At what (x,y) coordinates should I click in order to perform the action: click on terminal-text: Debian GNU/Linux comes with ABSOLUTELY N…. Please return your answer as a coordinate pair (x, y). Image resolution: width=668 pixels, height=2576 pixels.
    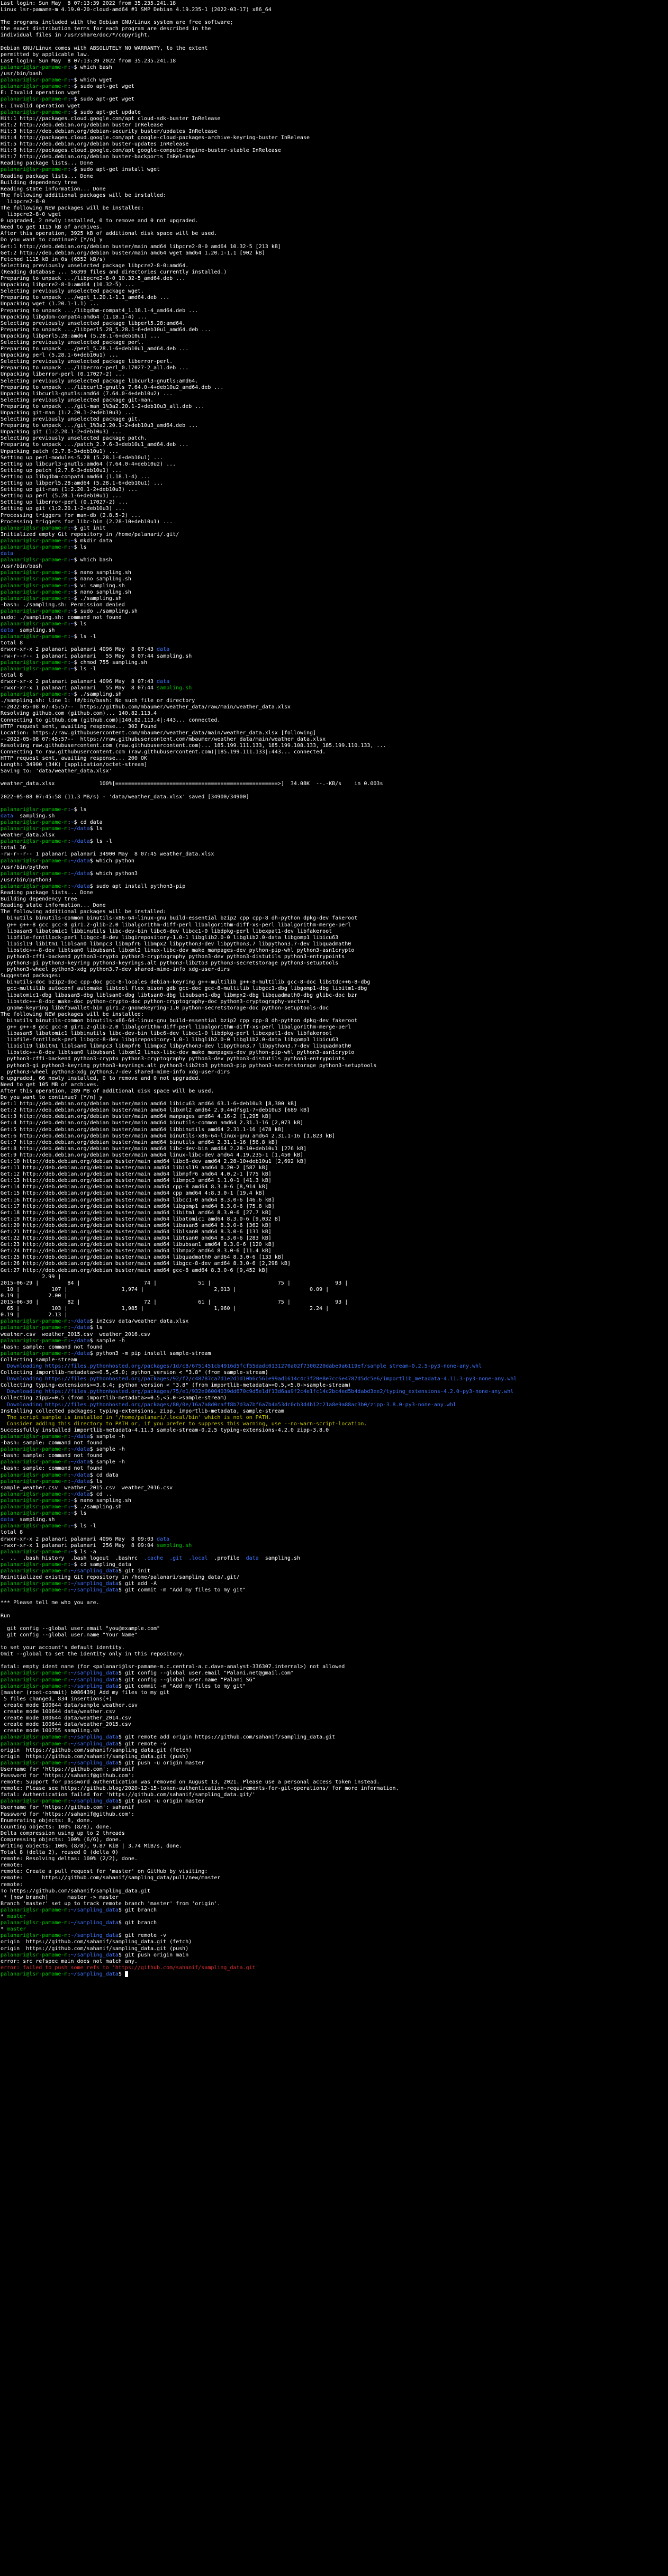
    Looking at the image, I should click on (105, 48).